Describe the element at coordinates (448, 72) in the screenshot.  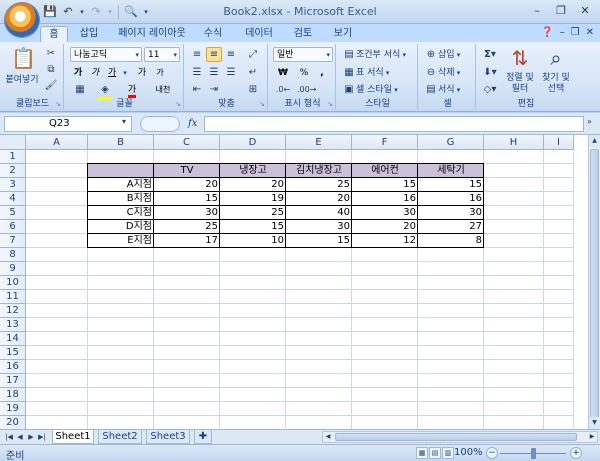
I see `delete-cells-button: ⊖ 삭제 ▾` at that location.